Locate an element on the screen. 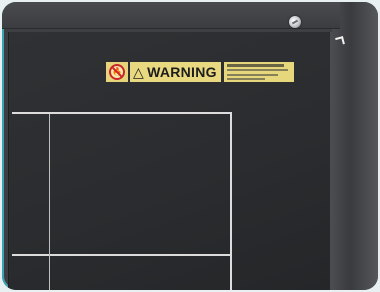  bed-outline-right is located at coordinates (231, 201).